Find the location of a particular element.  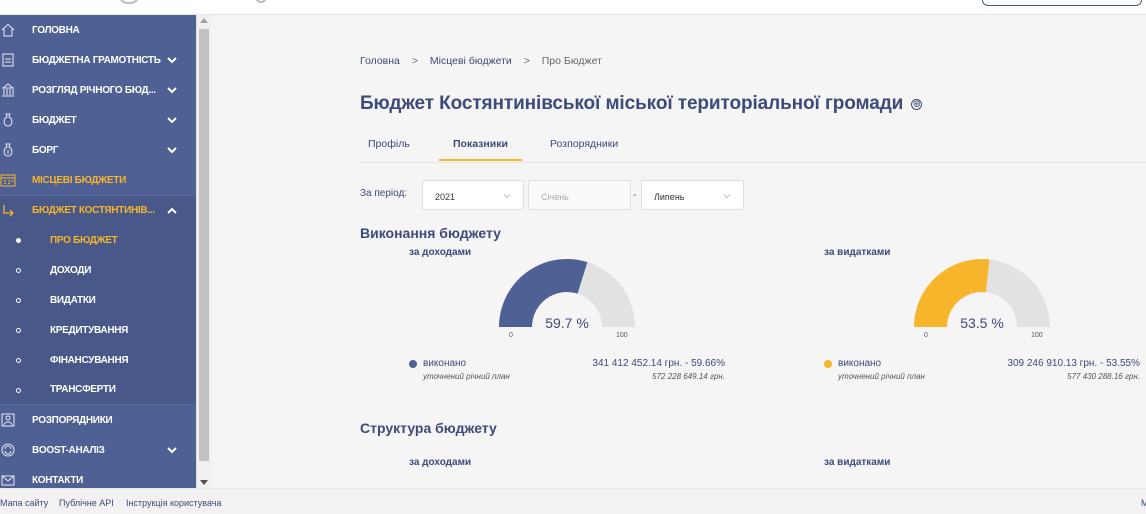

legend-done-value: 341 412 452.14 грн. - 59.66% is located at coordinates (658, 363).